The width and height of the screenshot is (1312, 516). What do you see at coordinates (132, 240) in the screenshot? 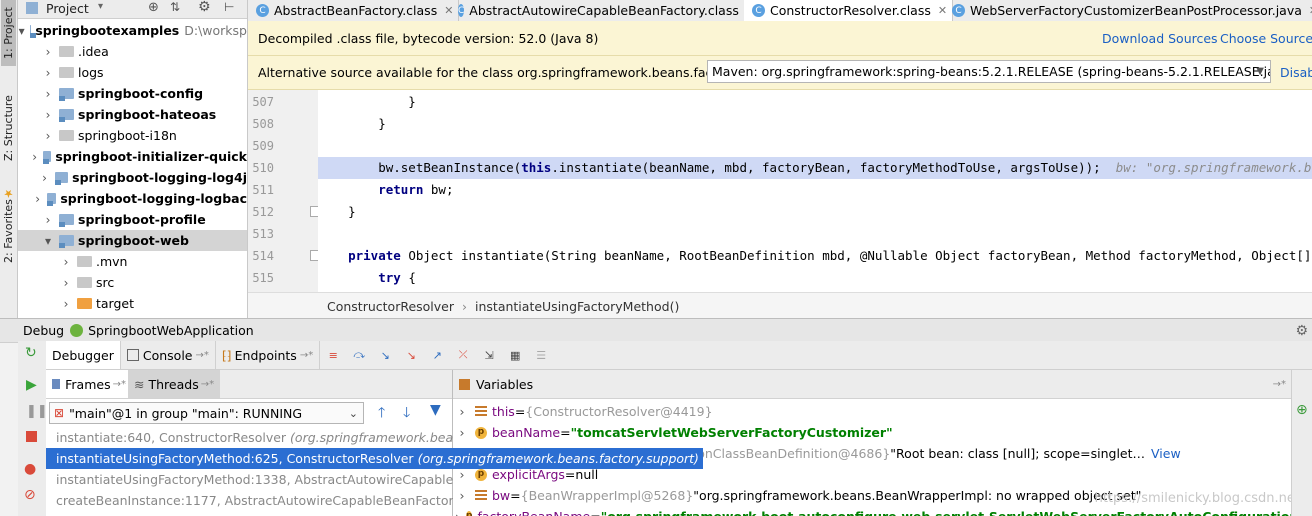
I see `tree-item: ▾ springboot-web` at bounding box center [132, 240].